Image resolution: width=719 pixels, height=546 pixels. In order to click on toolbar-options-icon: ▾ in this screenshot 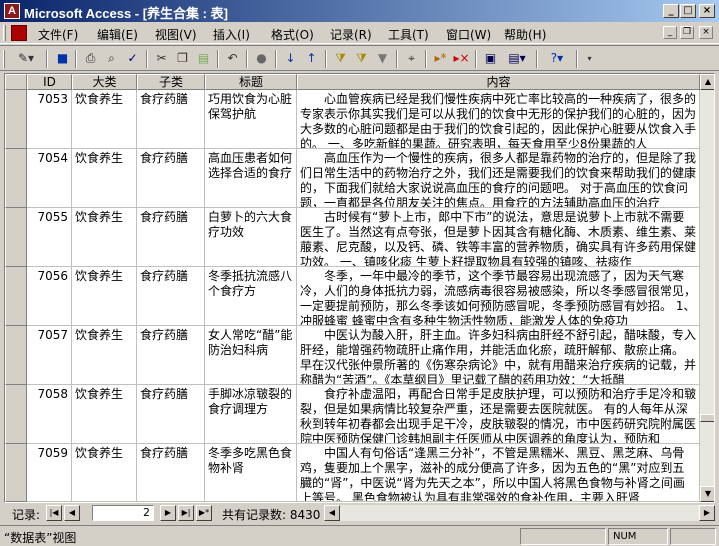, I will do `click(589, 58)`.